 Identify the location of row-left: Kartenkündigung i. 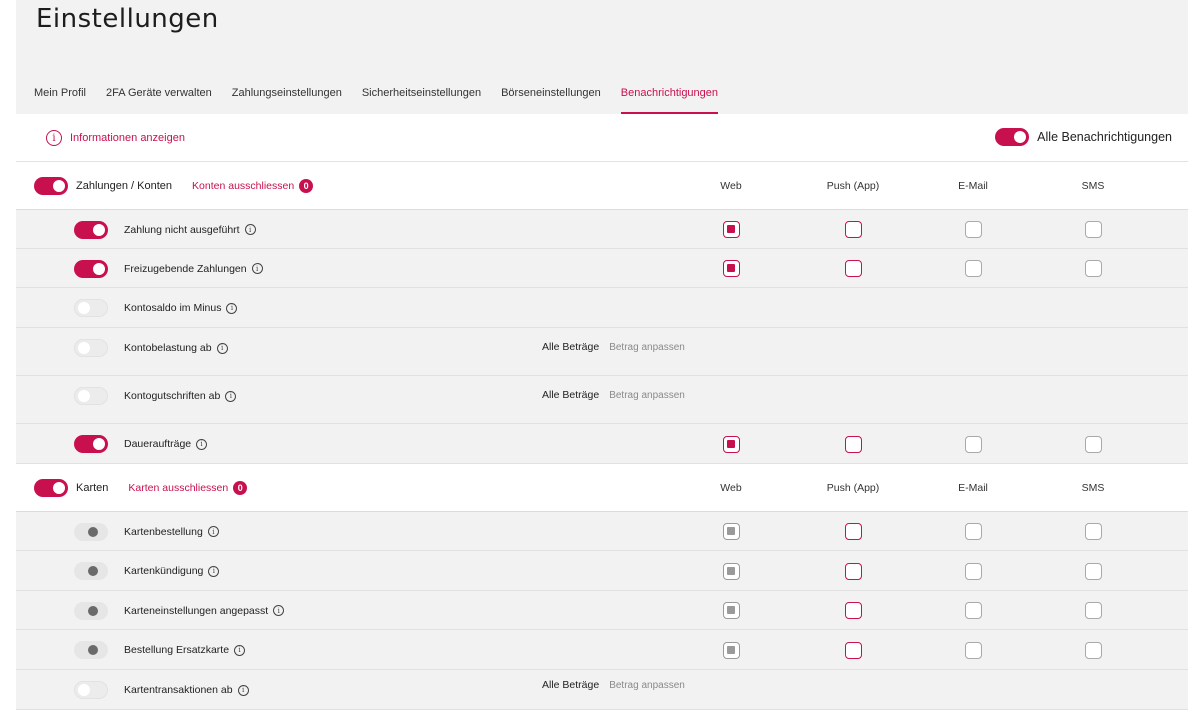
(147, 571).